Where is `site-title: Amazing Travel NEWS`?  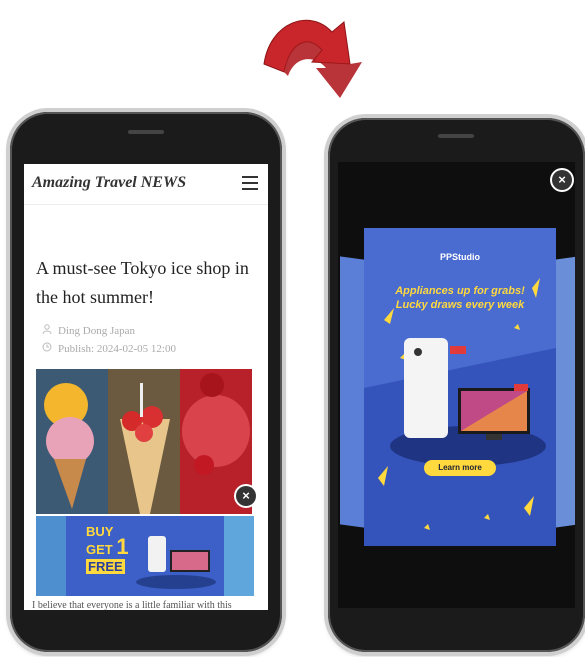 site-title: Amazing Travel NEWS is located at coordinates (109, 183).